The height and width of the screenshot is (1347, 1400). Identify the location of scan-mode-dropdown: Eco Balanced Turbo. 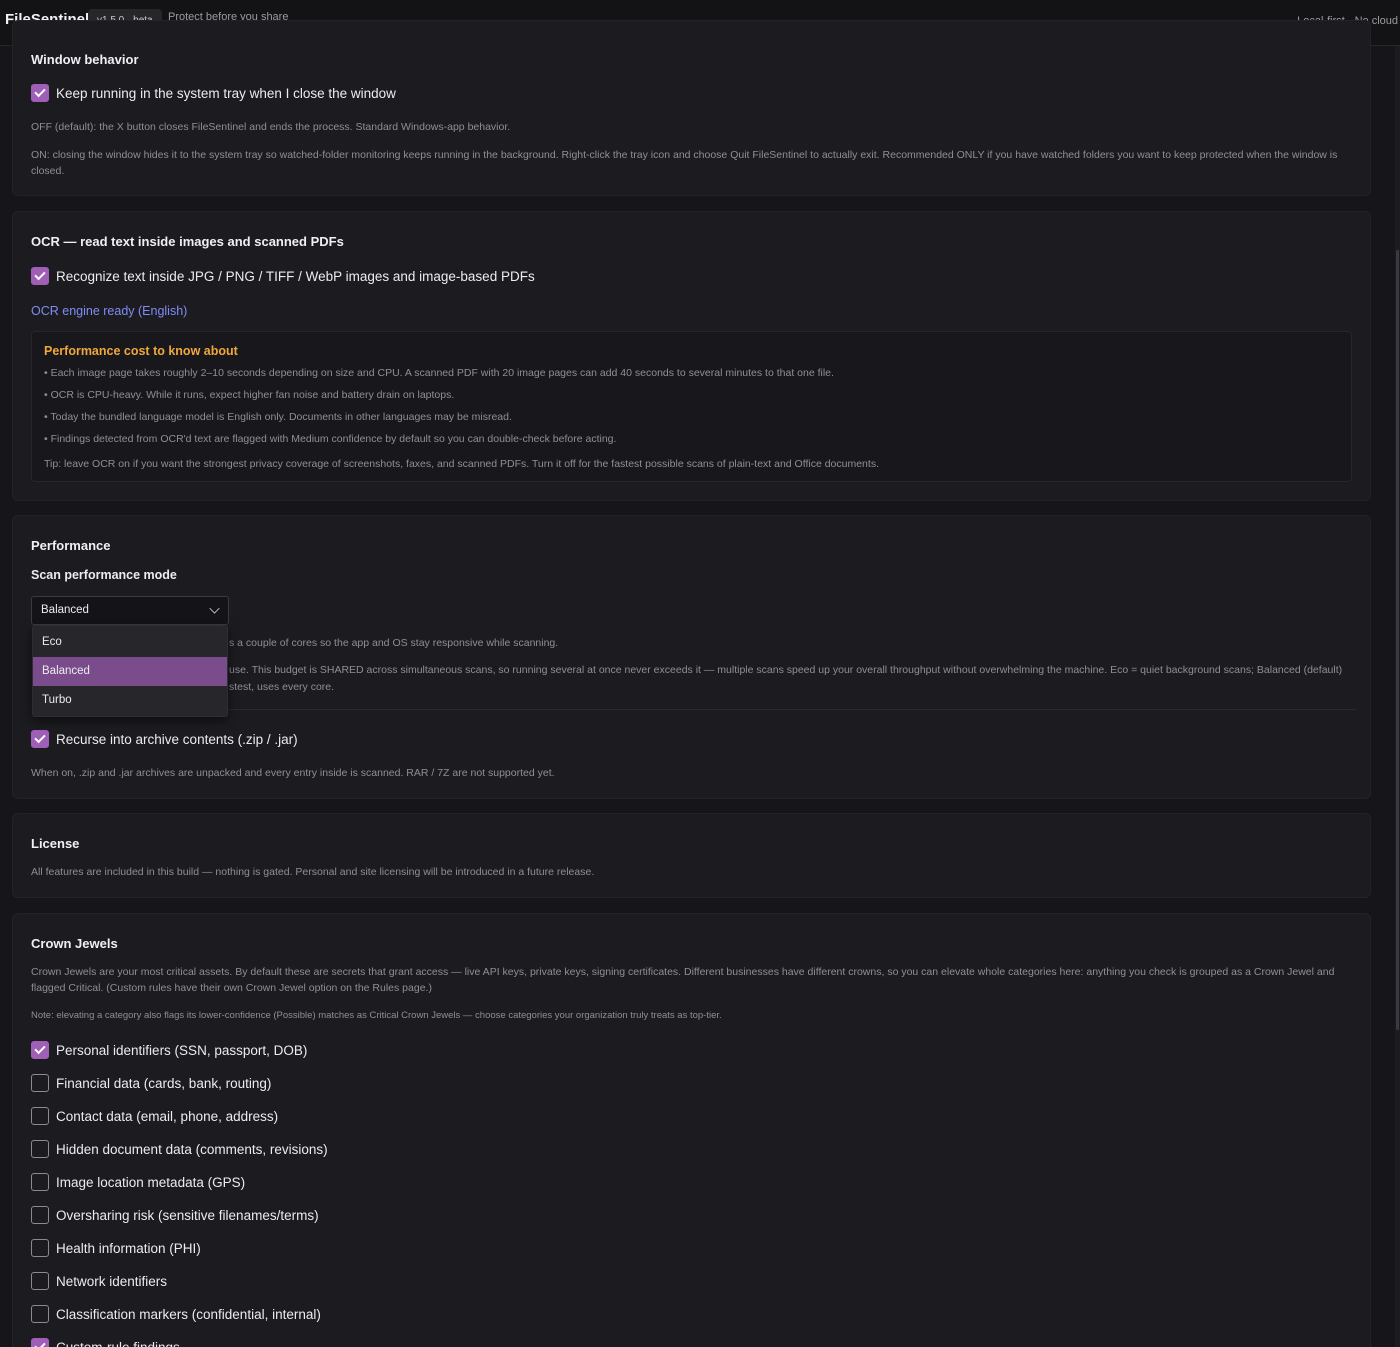
(130, 671).